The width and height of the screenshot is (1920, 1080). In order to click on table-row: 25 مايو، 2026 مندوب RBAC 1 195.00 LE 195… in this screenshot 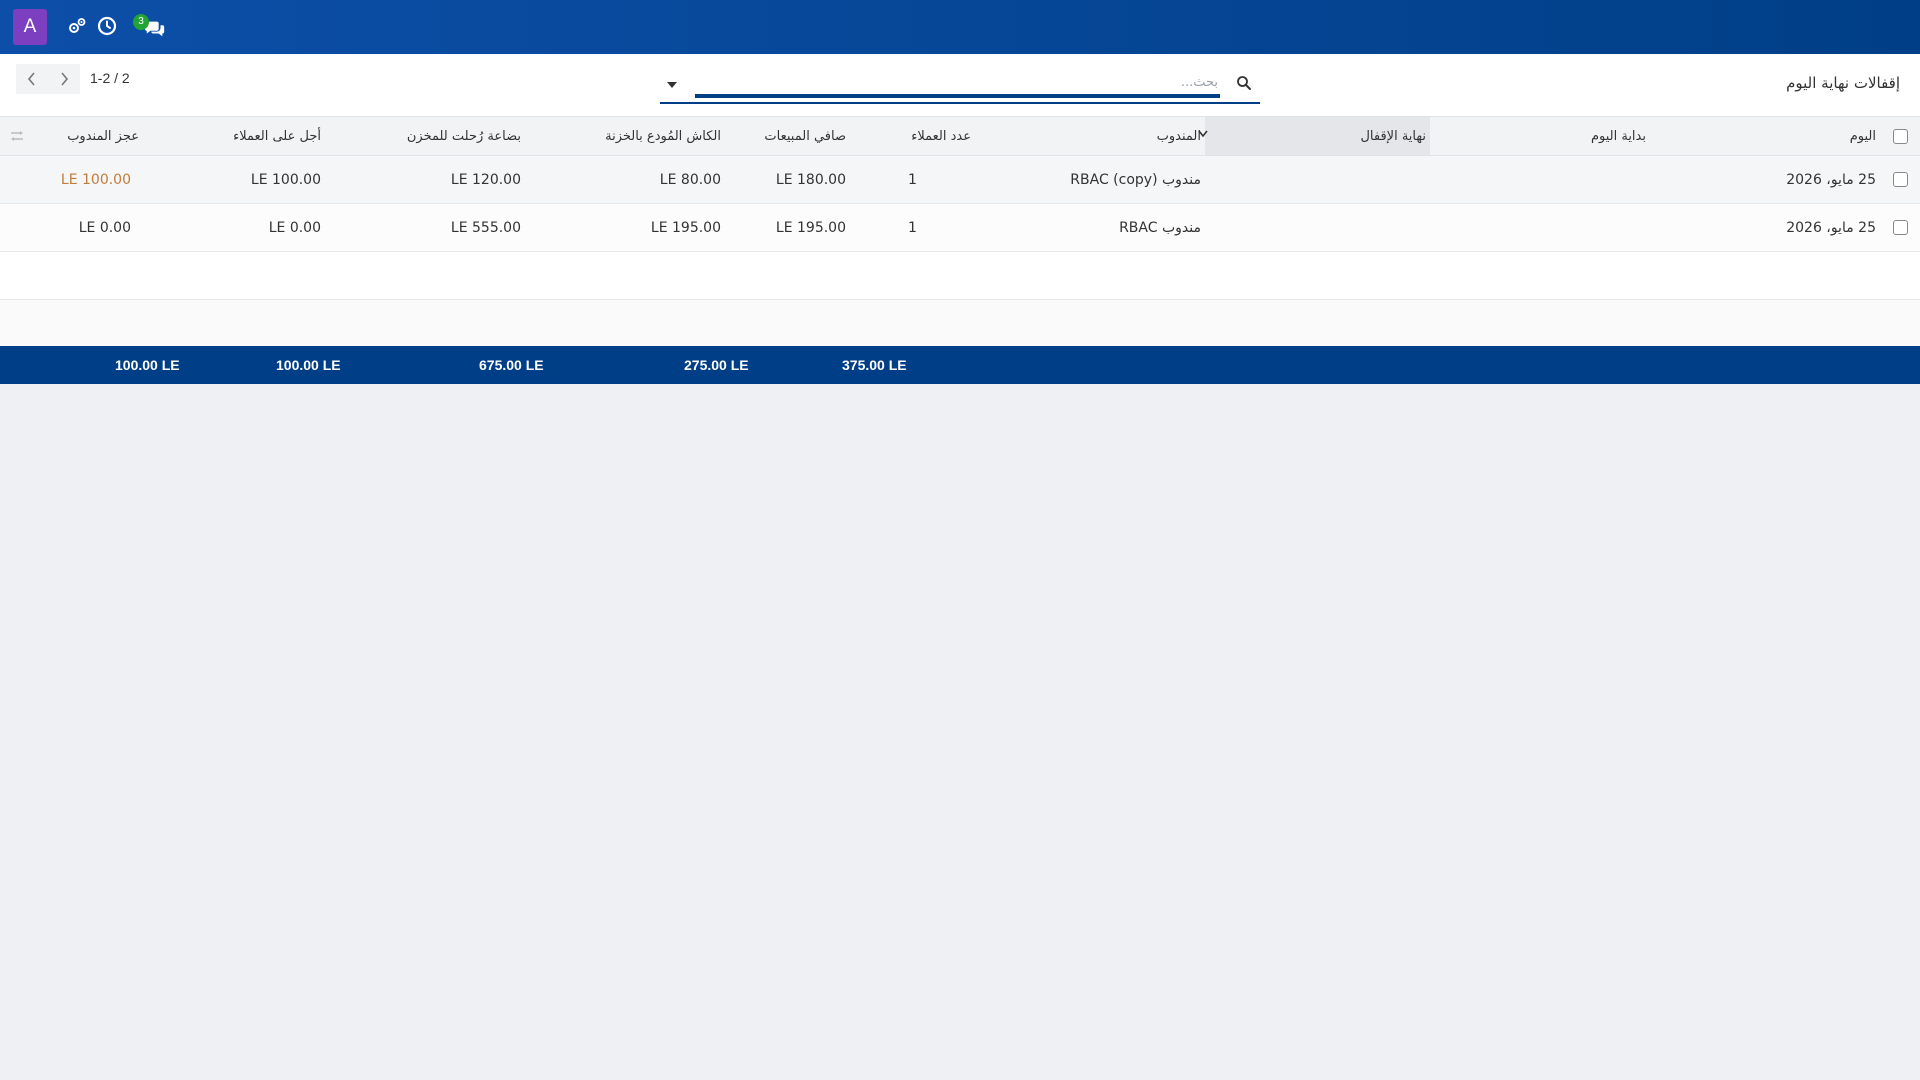, I will do `click(960, 227)`.